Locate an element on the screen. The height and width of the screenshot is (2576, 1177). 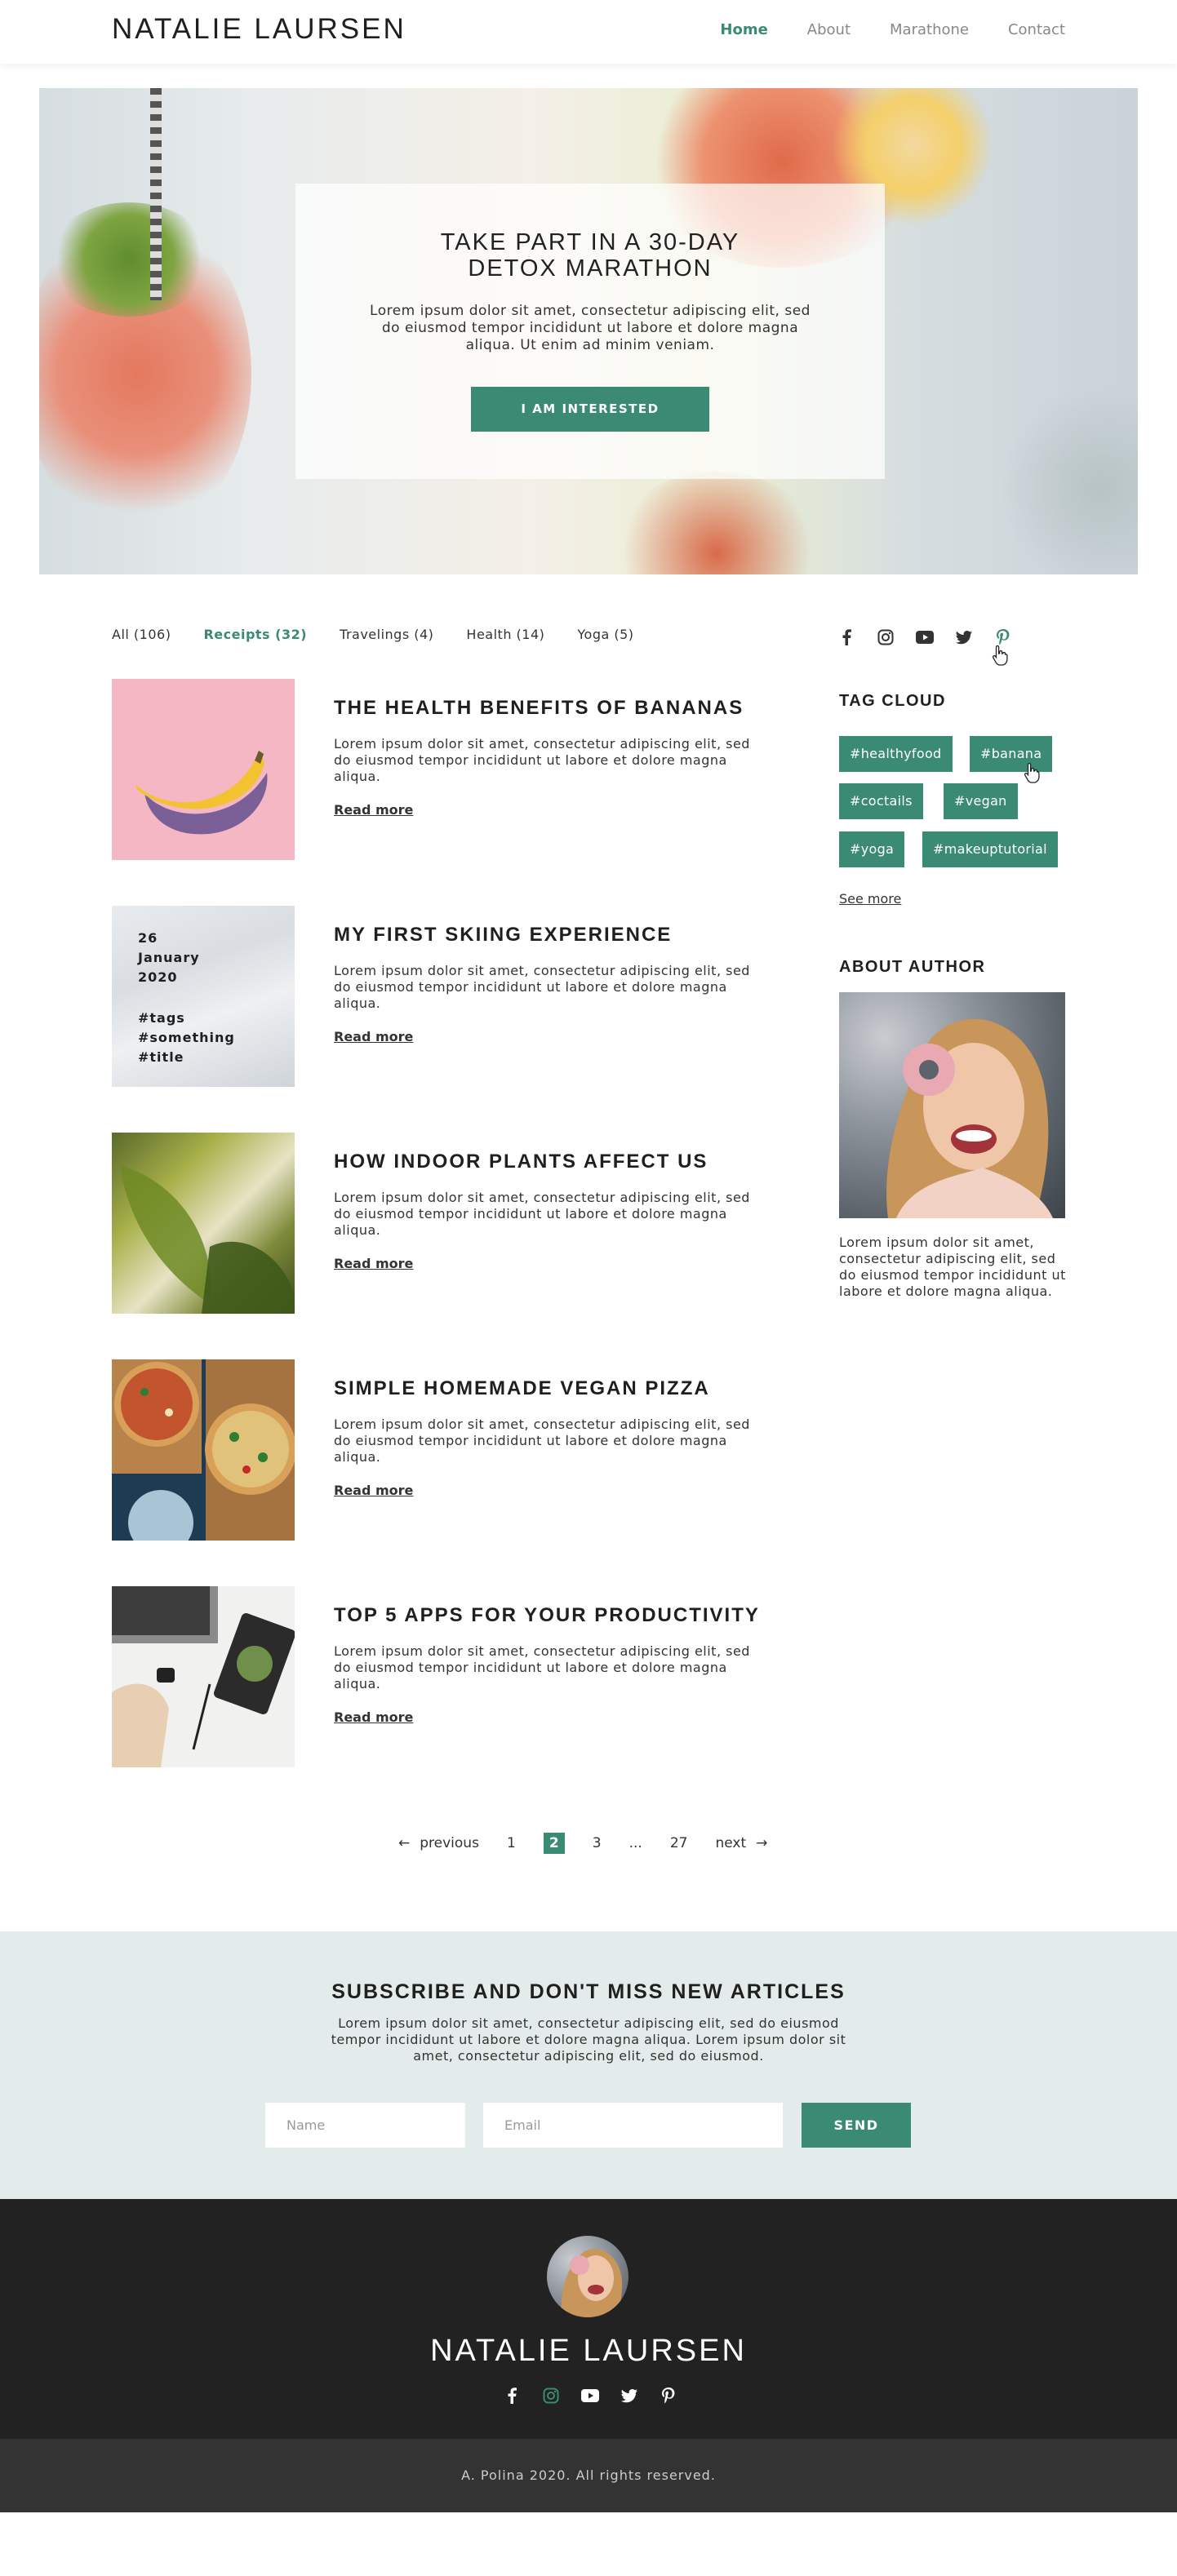
post-title: TOP 5 APPS FOR YOUR PRODUCTIVITY is located at coordinates (547, 1615).